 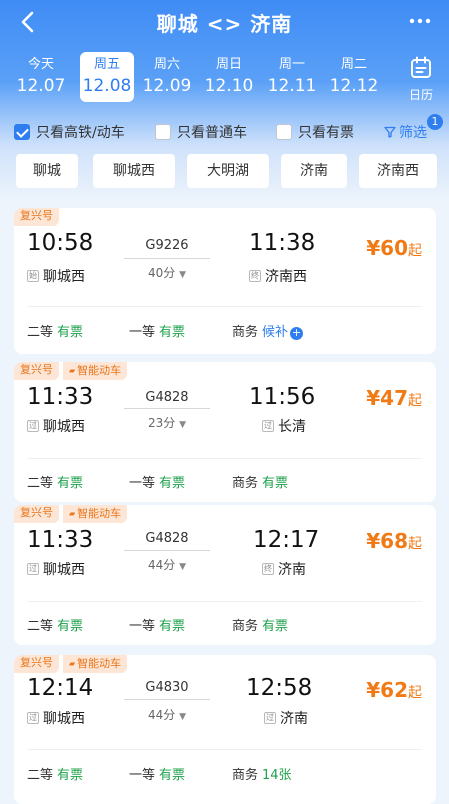 I want to click on filter-putong-label: 只看普通车, so click(x=212, y=133).